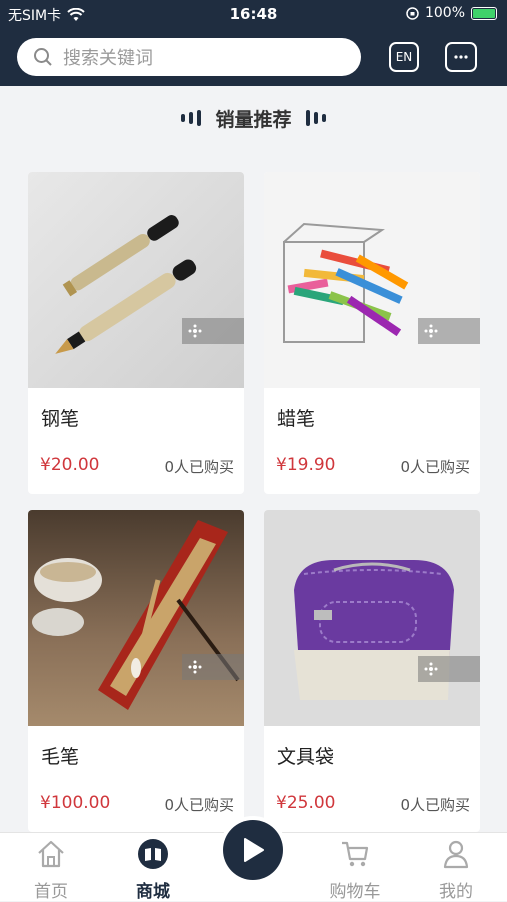 Image resolution: width=507 pixels, height=902 pixels. Describe the element at coordinates (456, 892) in the screenshot. I see `tab-profile-label: 我的` at that location.